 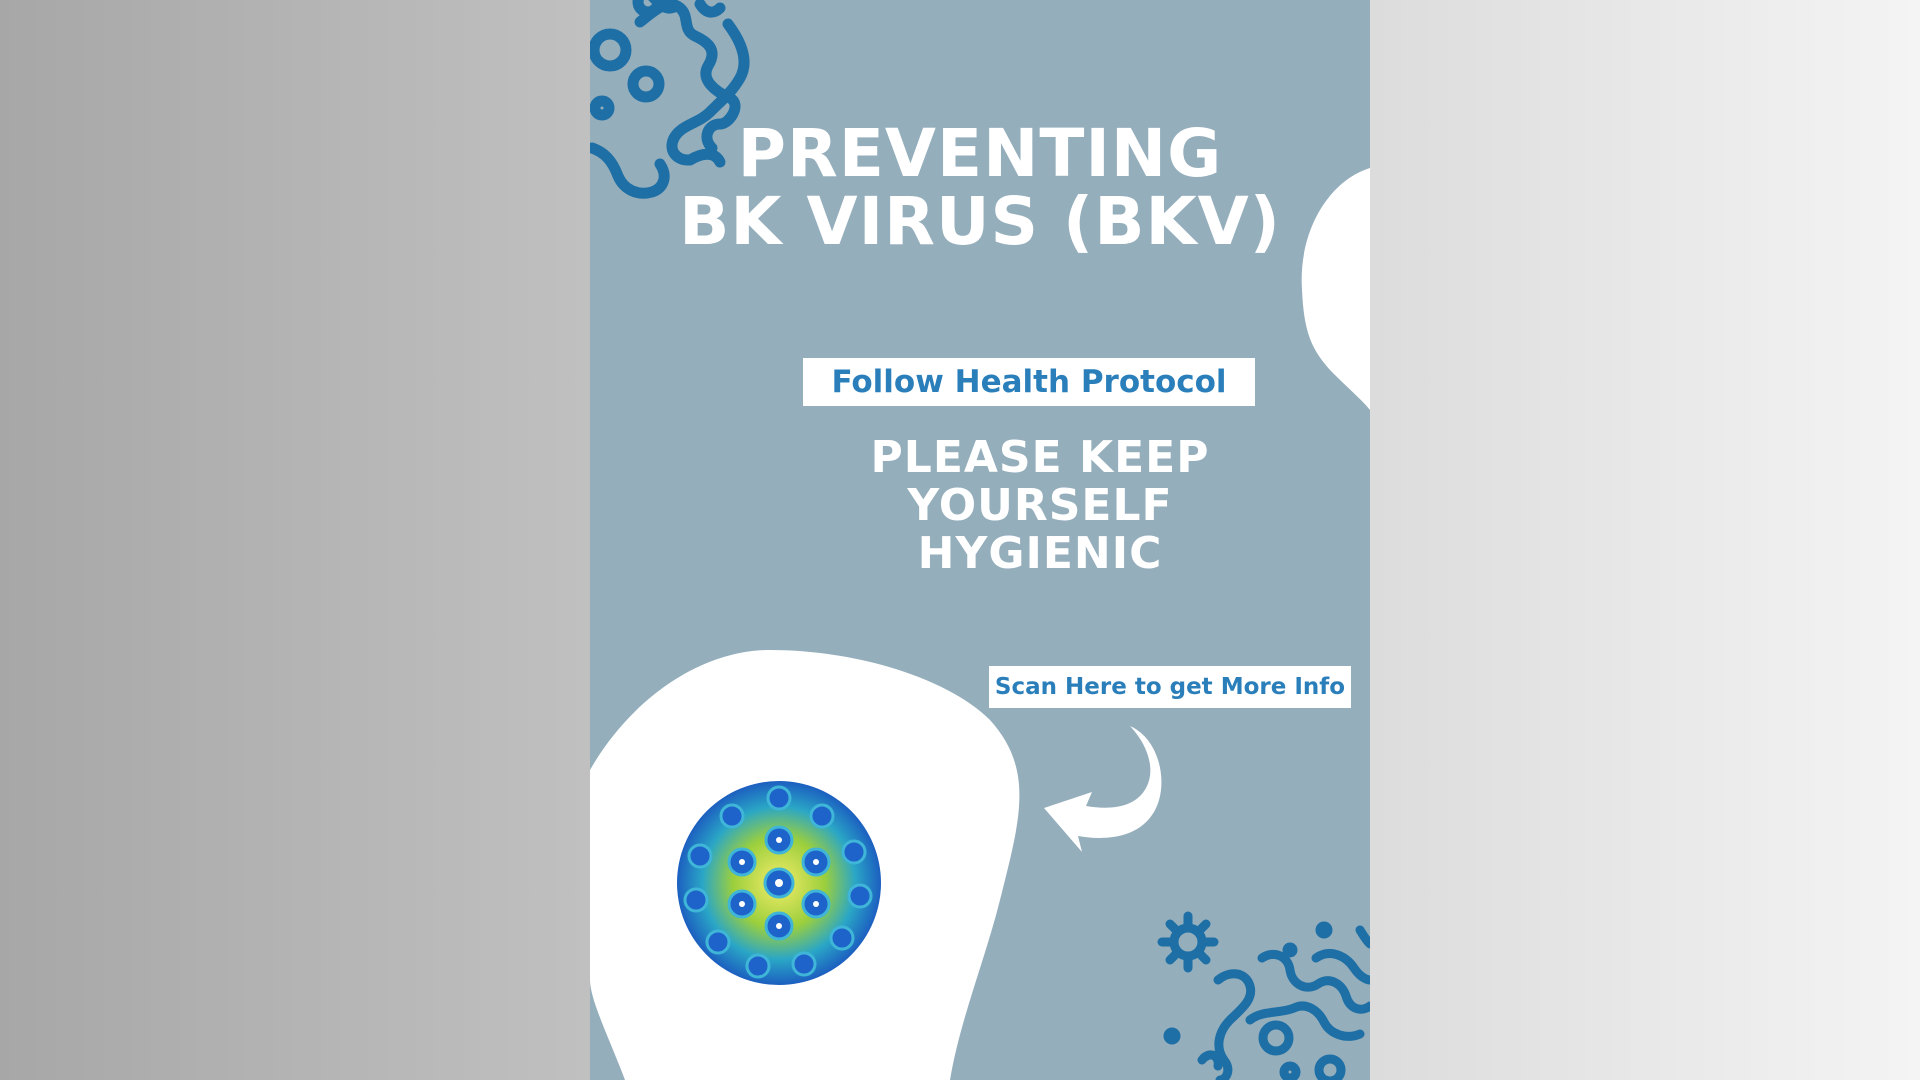 I want to click on hygiene-line-1: PLEASE KEEP, so click(x=1040, y=457).